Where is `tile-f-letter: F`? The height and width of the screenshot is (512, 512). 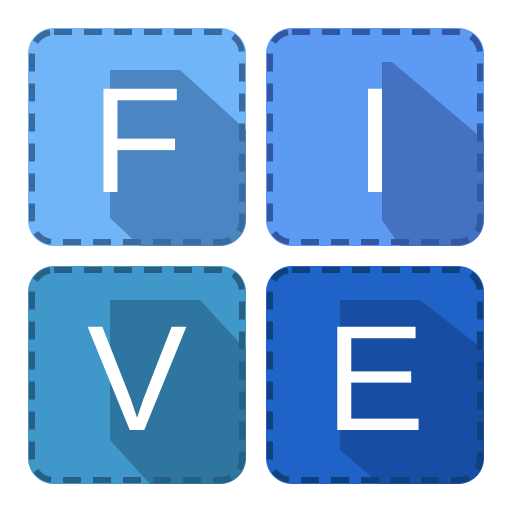
tile-f-letter: F is located at coordinates (137, 140).